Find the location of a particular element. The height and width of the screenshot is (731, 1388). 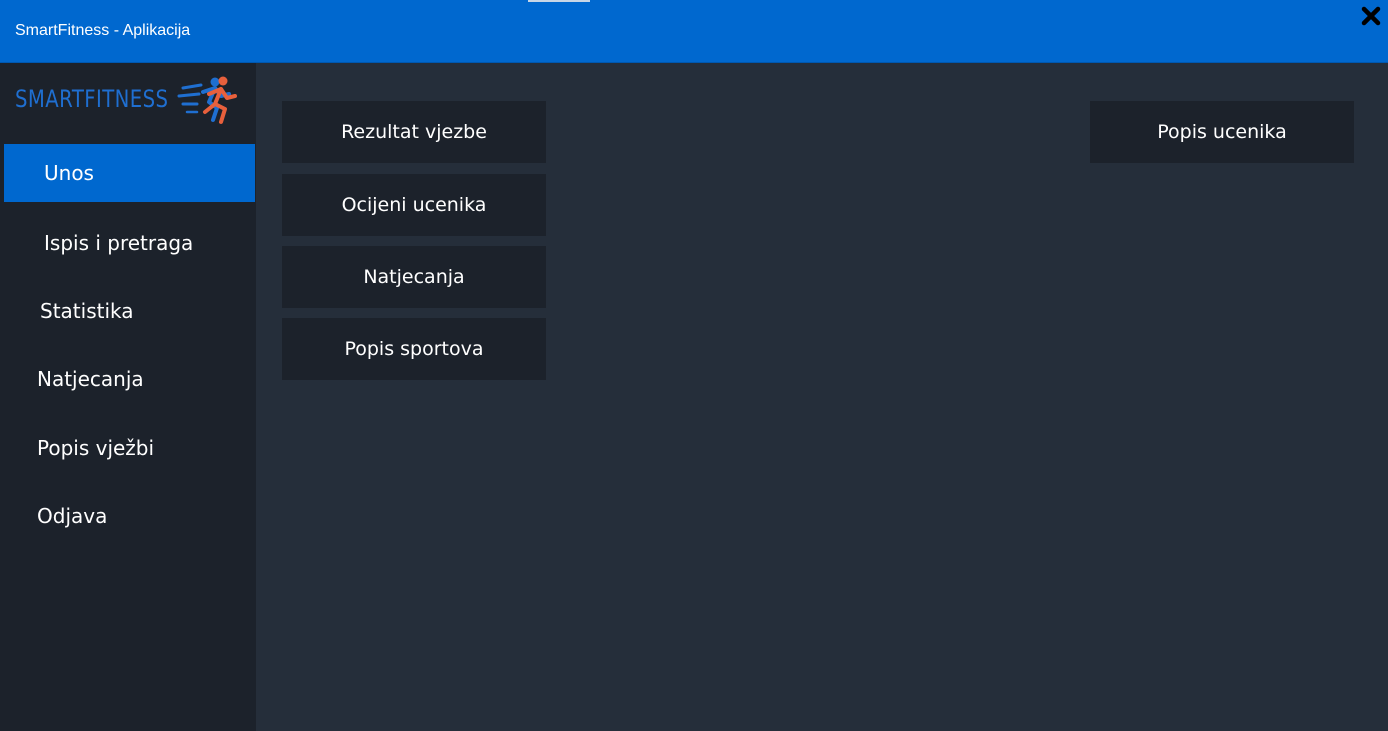

sidebar-item-unos: Unos is located at coordinates (129, 173).